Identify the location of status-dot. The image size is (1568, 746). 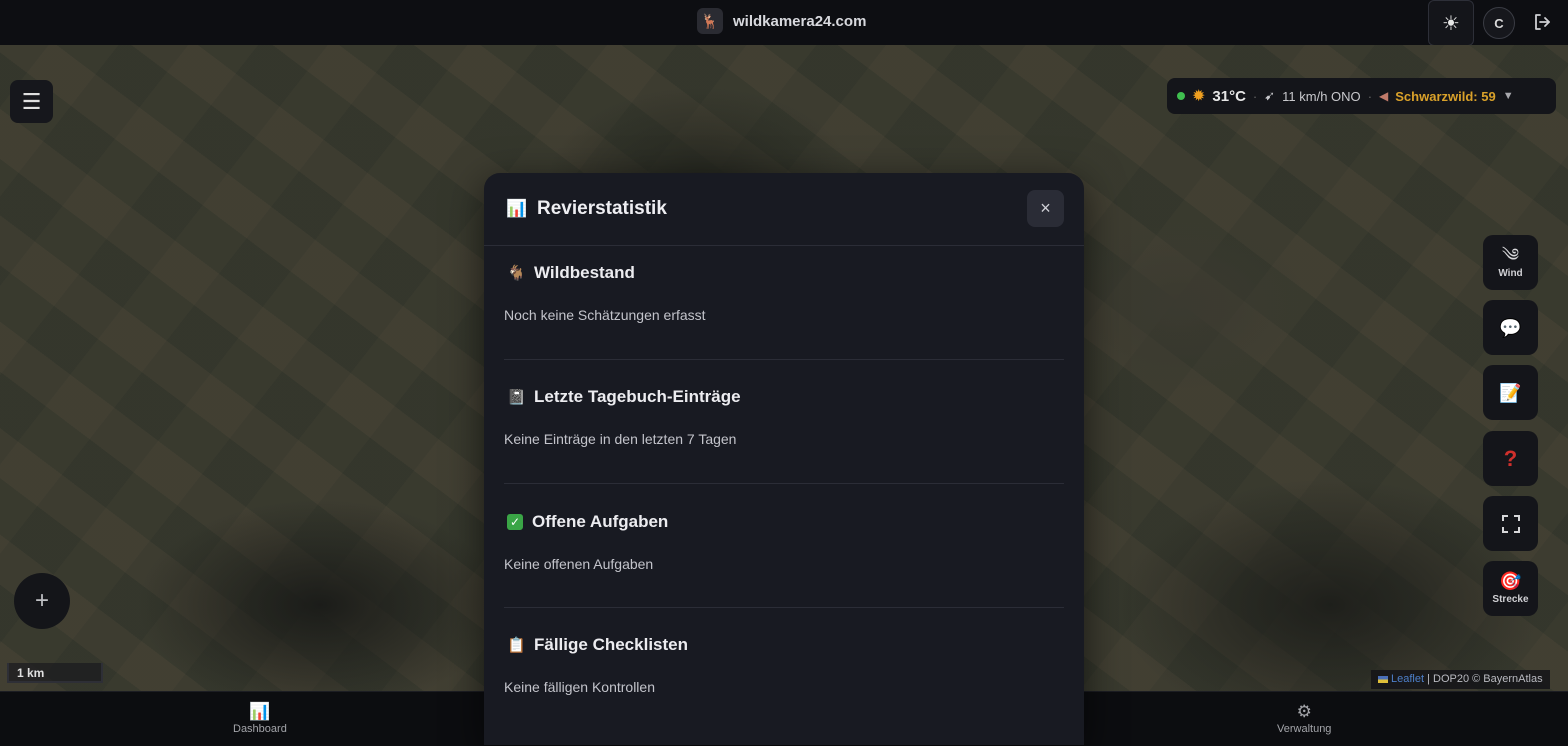
(1181, 96).